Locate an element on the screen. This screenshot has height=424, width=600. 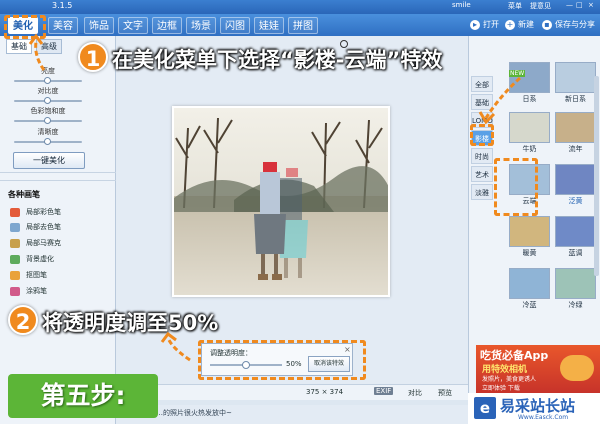
arrow-to-studio is located at coordinates (503, 97).